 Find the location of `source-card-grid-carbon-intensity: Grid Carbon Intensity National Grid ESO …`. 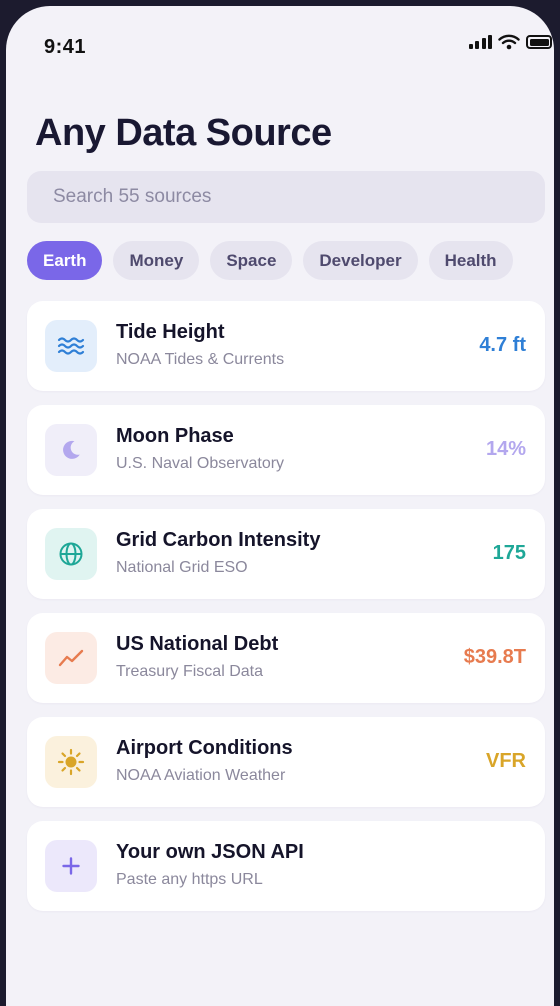

source-card-grid-carbon-intensity: Grid Carbon Intensity National Grid ESO … is located at coordinates (286, 554).